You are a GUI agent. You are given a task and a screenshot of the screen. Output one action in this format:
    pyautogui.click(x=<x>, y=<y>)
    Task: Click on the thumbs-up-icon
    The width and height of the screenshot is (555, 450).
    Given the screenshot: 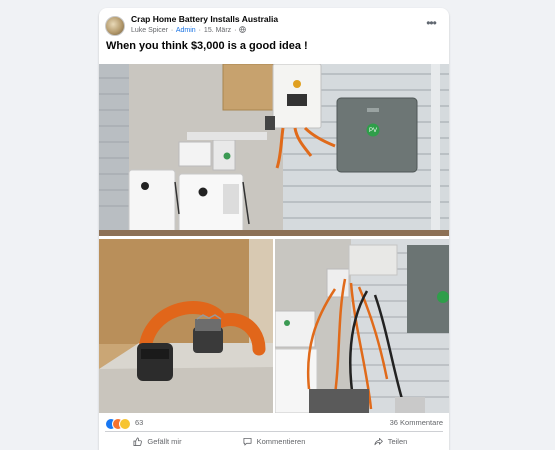 What is the action you would take?
    pyautogui.click(x=138, y=441)
    